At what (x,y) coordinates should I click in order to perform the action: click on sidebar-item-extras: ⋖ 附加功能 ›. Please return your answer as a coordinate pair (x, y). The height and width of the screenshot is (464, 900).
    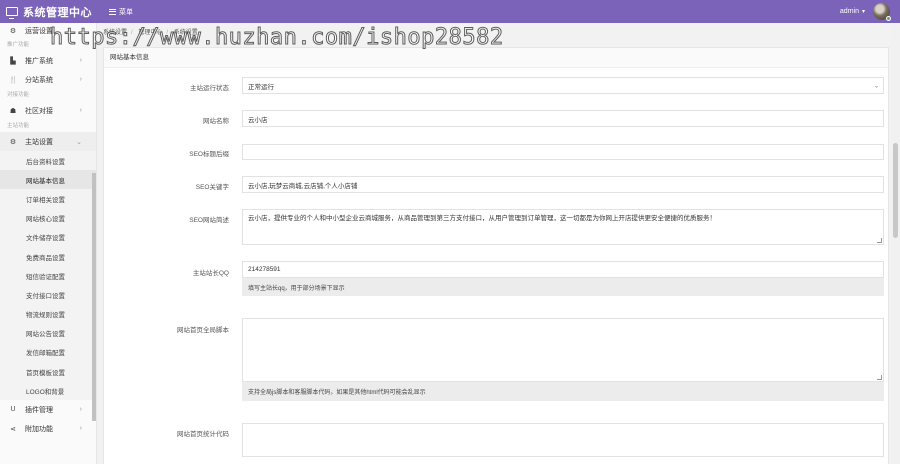
    Looking at the image, I should click on (48, 428).